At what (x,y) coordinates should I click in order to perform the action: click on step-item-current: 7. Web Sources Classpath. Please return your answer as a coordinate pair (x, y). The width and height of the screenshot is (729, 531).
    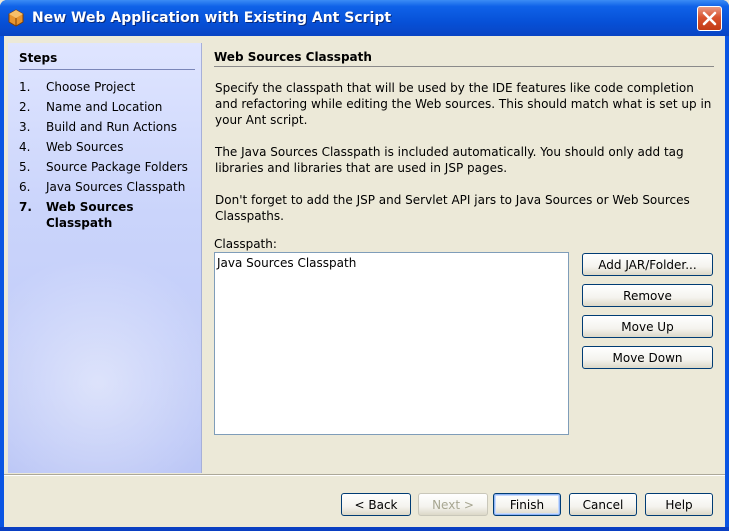
    Looking at the image, I should click on (109, 215).